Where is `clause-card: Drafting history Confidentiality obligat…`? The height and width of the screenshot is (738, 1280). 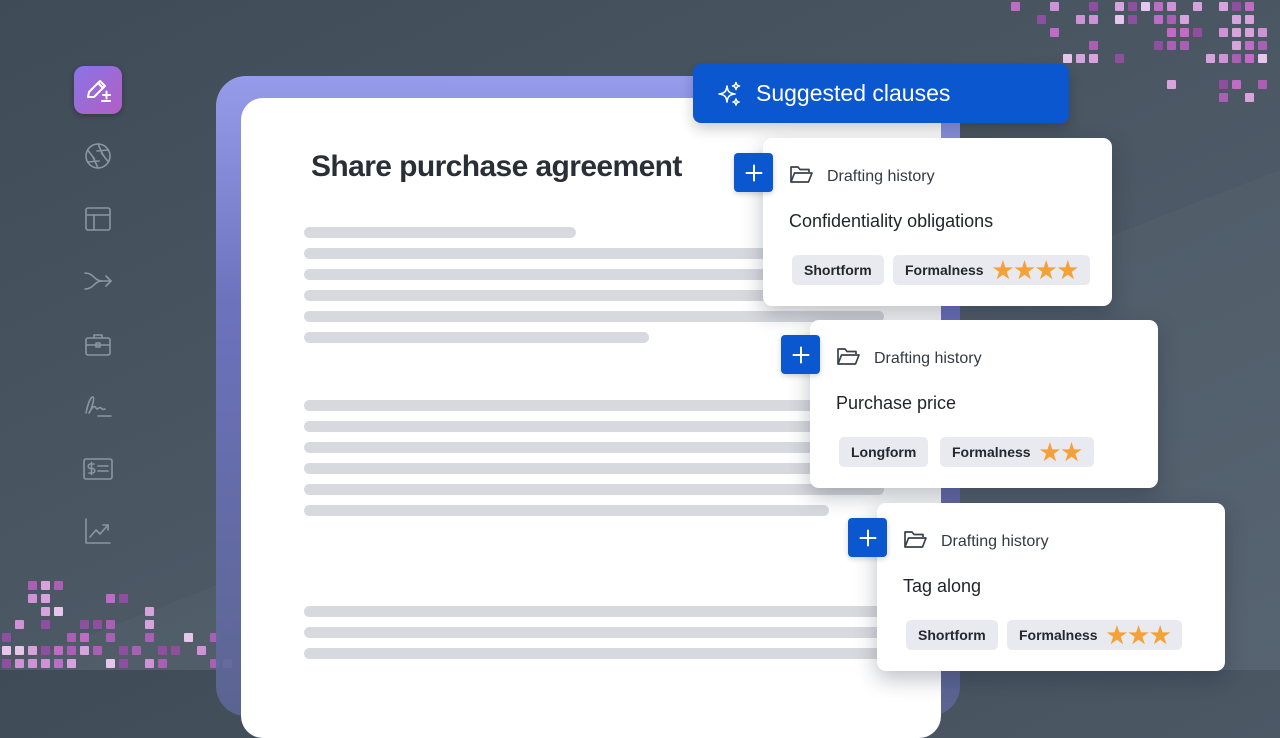 clause-card: Drafting history Confidentiality obligat… is located at coordinates (937, 222).